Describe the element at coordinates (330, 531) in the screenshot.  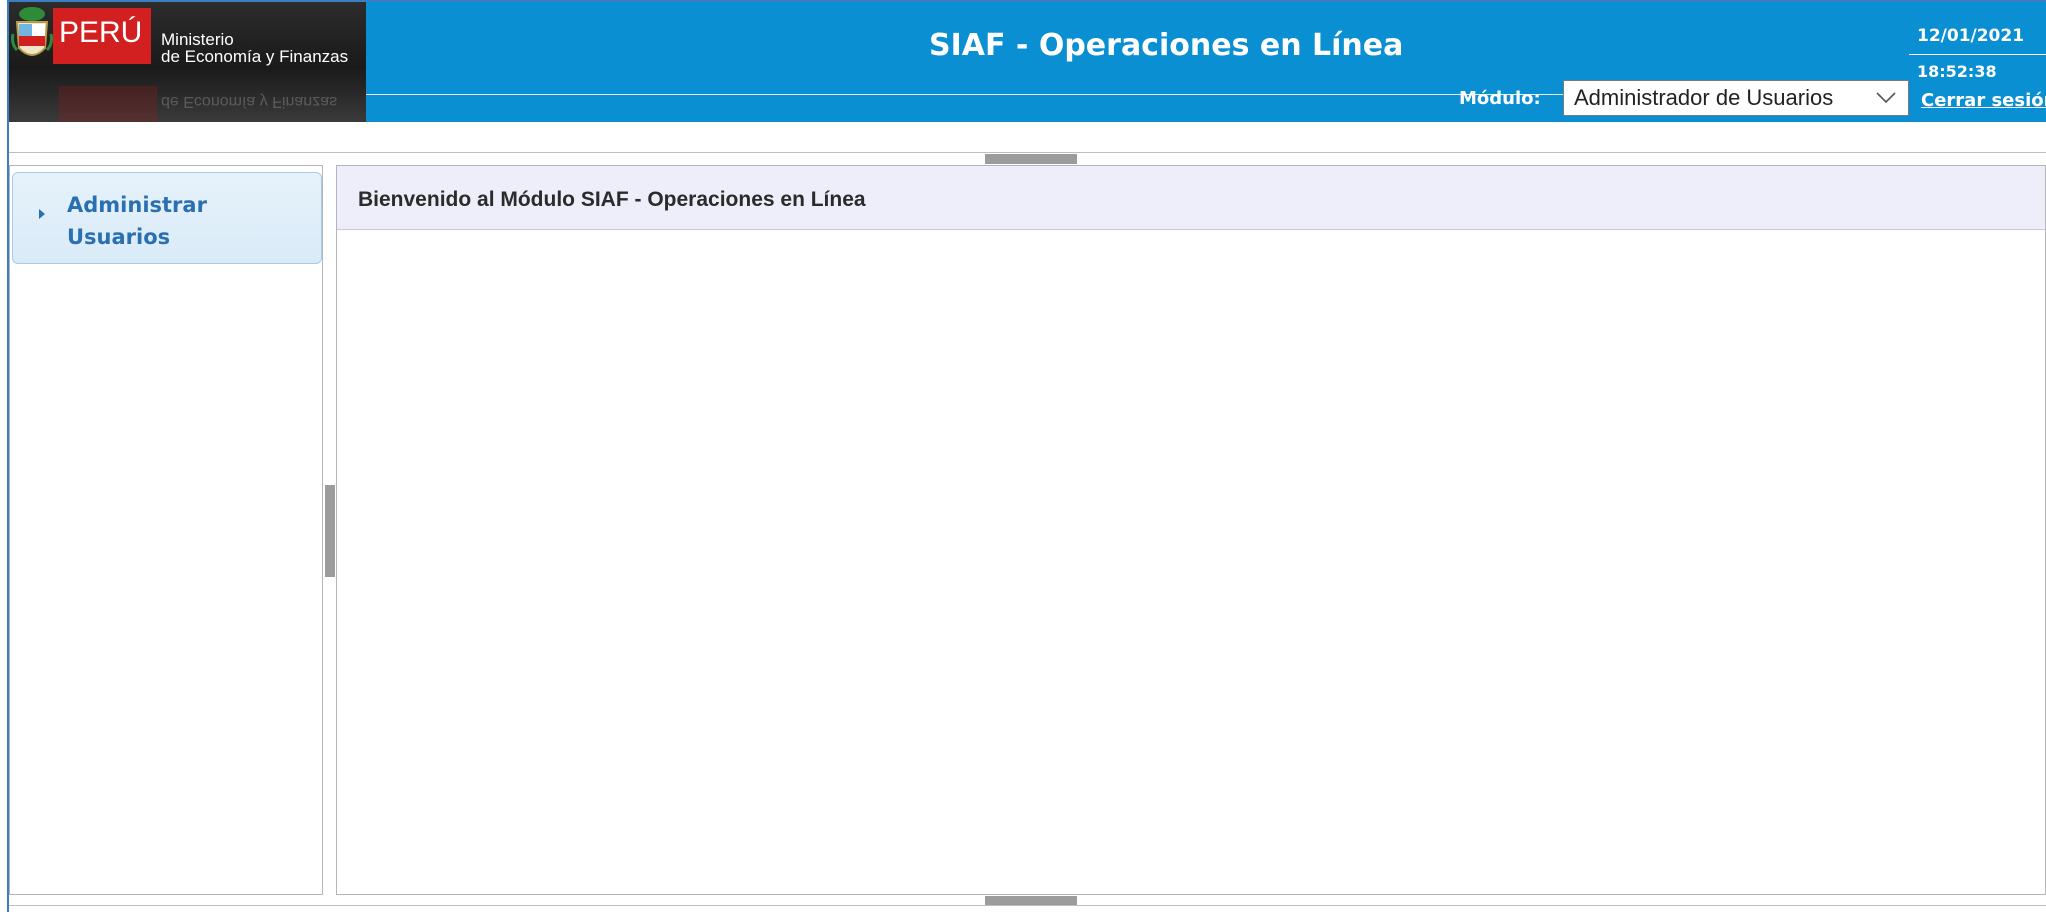
I see `vertical-splitter-handle` at that location.